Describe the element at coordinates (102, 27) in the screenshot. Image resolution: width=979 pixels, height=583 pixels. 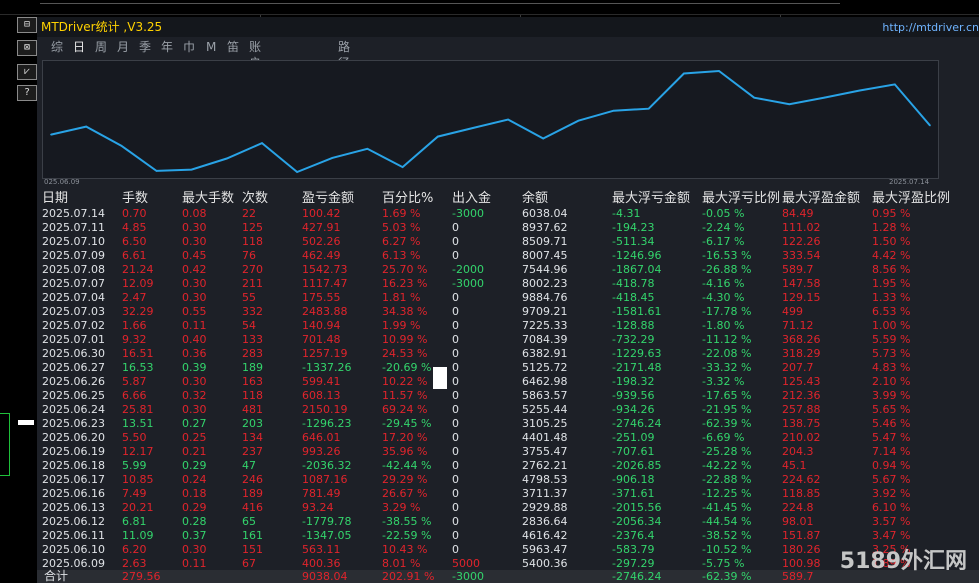
I see `window-title: MTDriver统计 ,V3.25` at that location.